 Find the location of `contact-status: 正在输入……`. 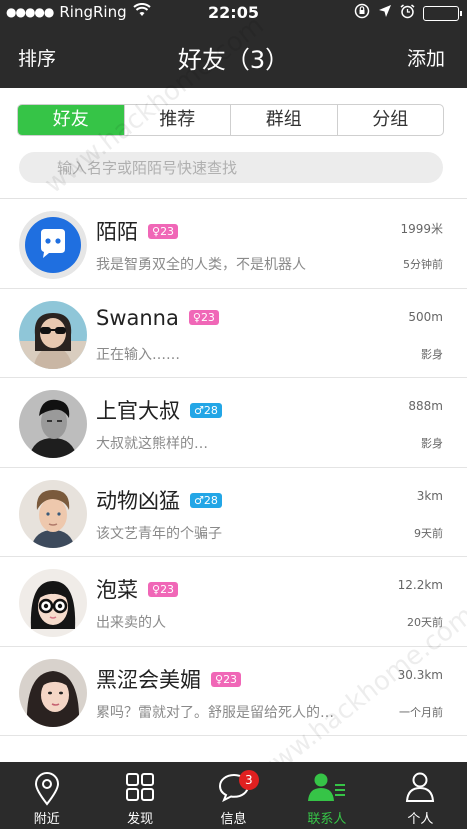

contact-status: 正在输入…… is located at coordinates (138, 354).